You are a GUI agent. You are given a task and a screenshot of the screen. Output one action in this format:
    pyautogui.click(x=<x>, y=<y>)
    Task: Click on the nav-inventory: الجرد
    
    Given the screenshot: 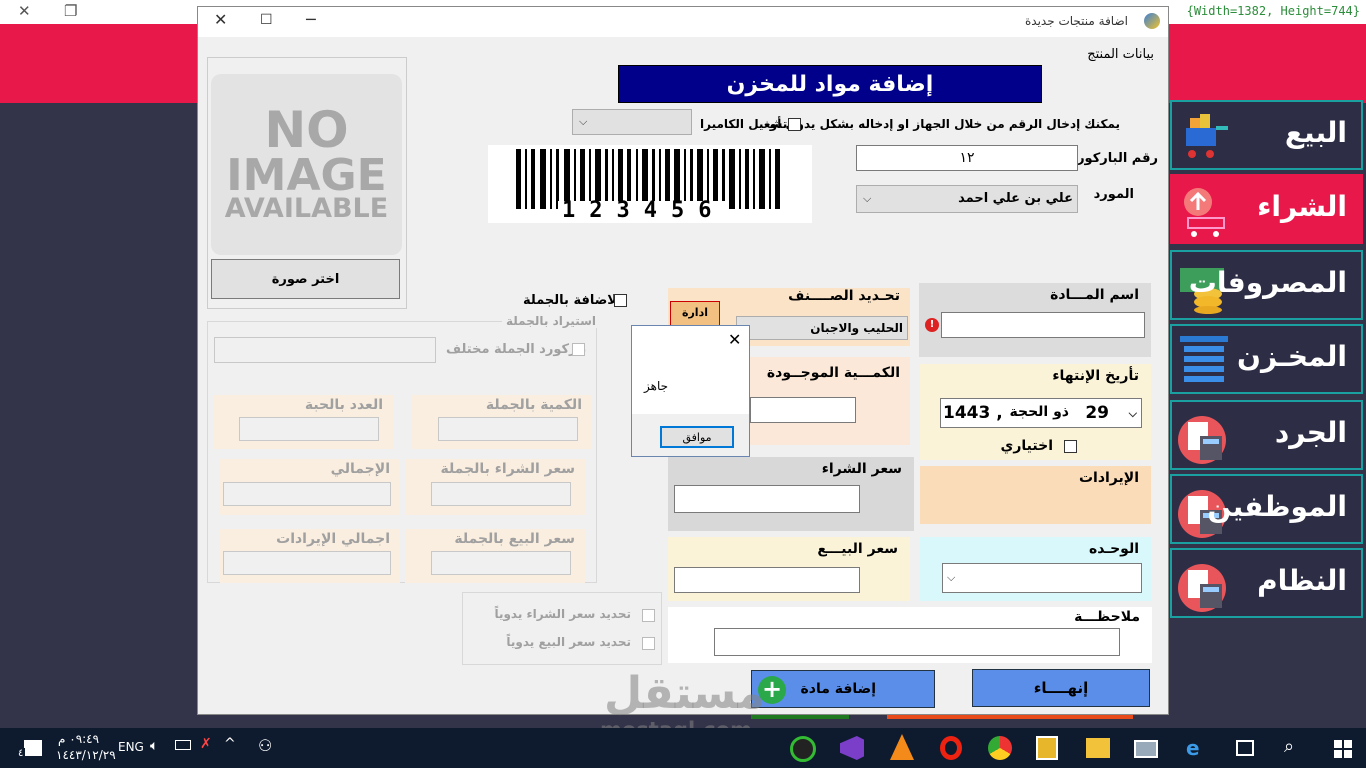 What is the action you would take?
    pyautogui.click(x=1266, y=435)
    